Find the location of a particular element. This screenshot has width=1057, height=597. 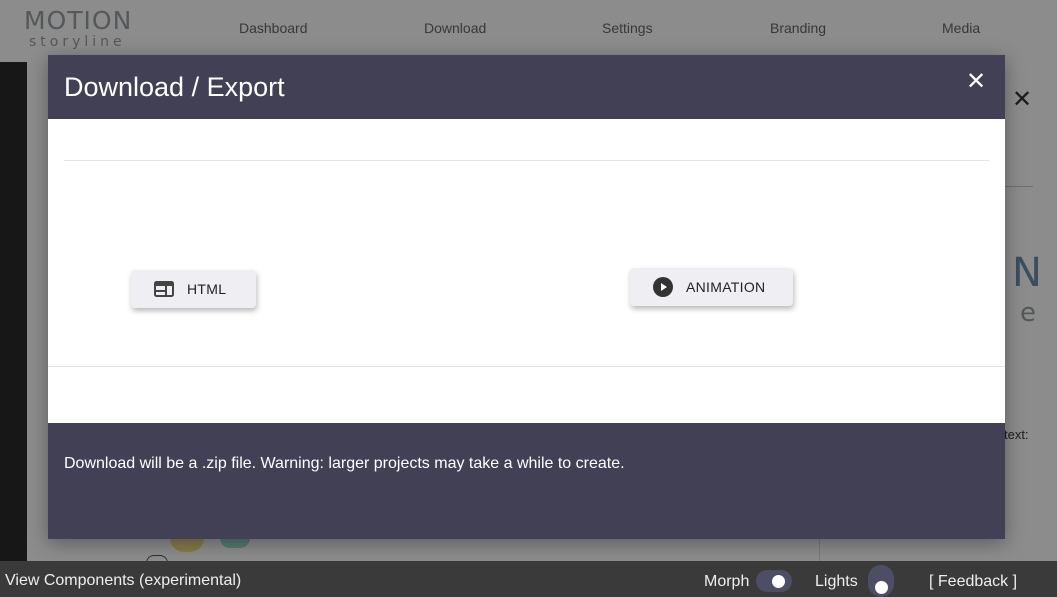

view-components-link: View Components (experimental) is located at coordinates (123, 581).